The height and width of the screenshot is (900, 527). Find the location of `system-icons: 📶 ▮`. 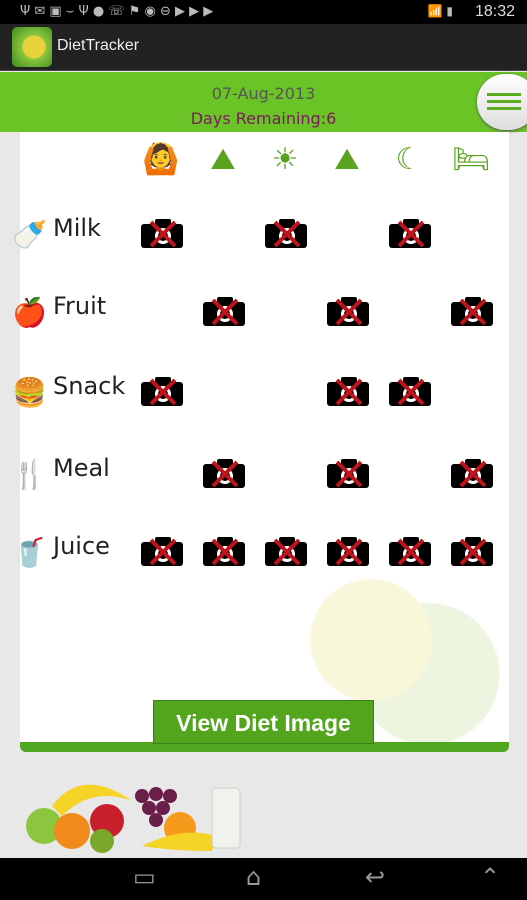

system-icons: 📶 ▮ is located at coordinates (440, 11).